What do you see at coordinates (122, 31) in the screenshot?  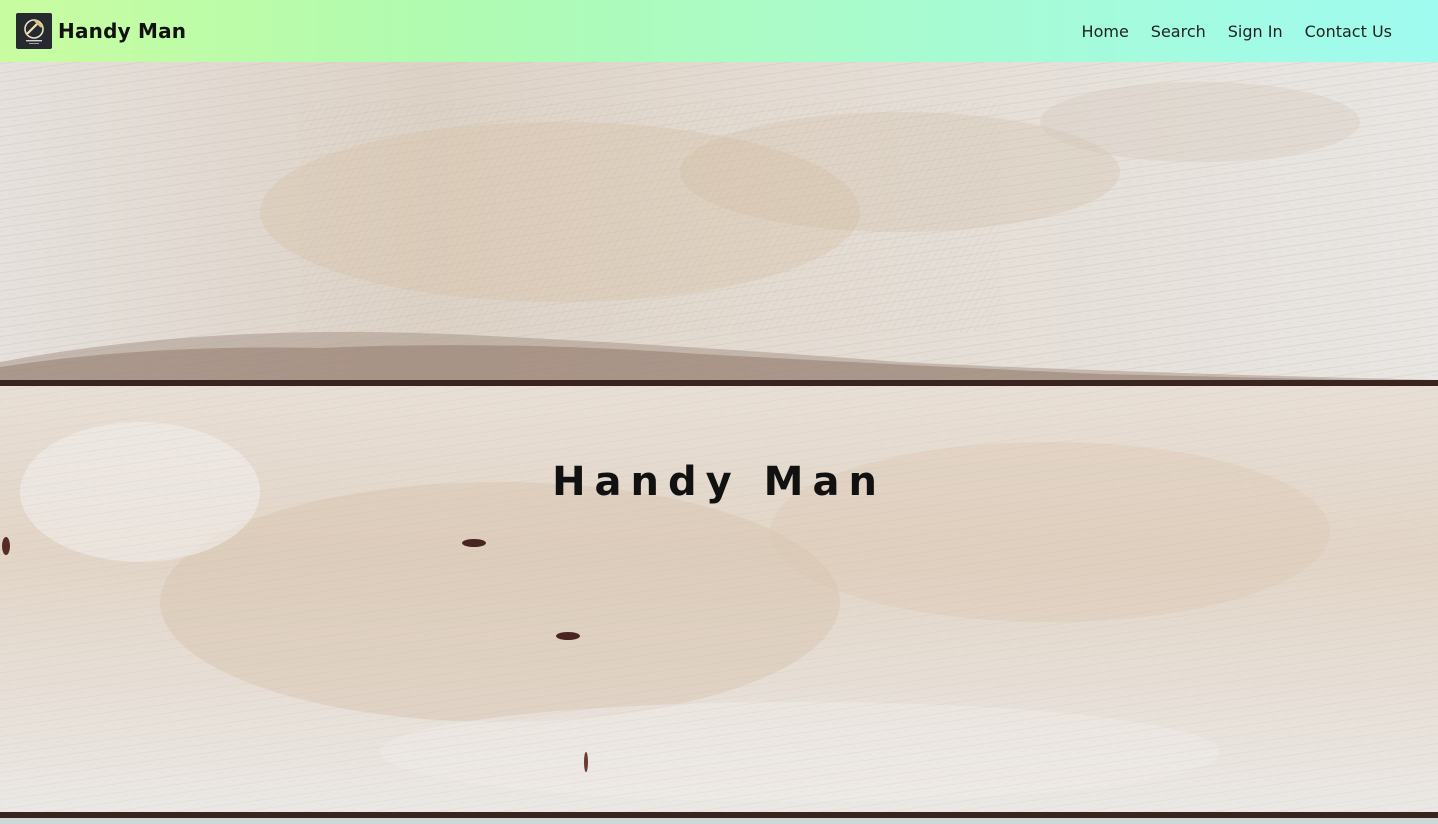 I see `brand-name: Handy Man` at bounding box center [122, 31].